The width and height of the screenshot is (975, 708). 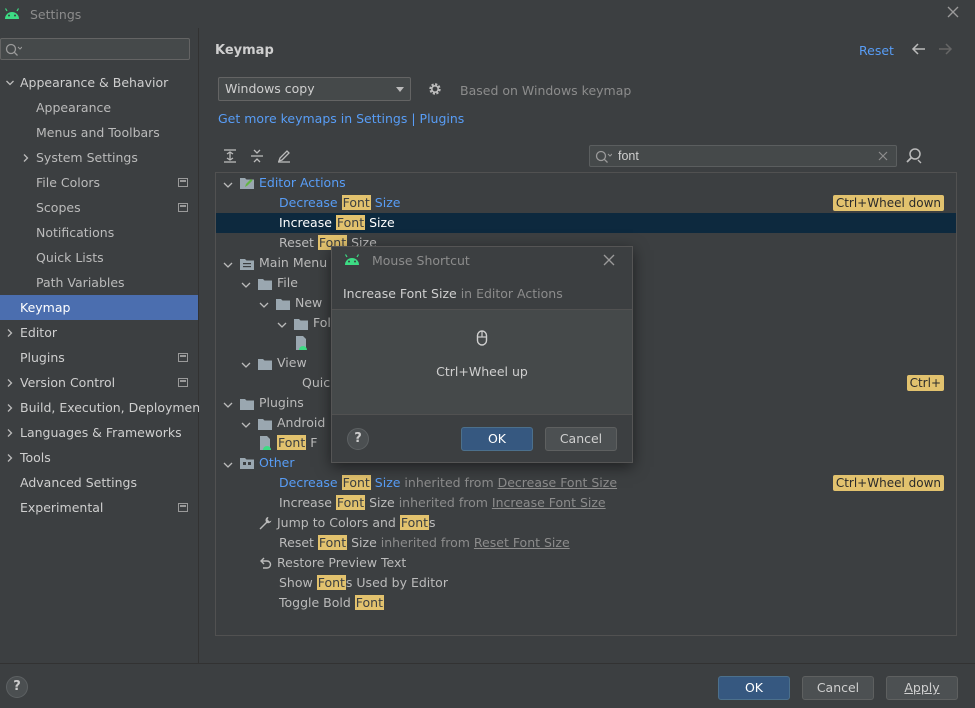 I want to click on sidebar-item-editor: Editor, so click(x=99, y=332).